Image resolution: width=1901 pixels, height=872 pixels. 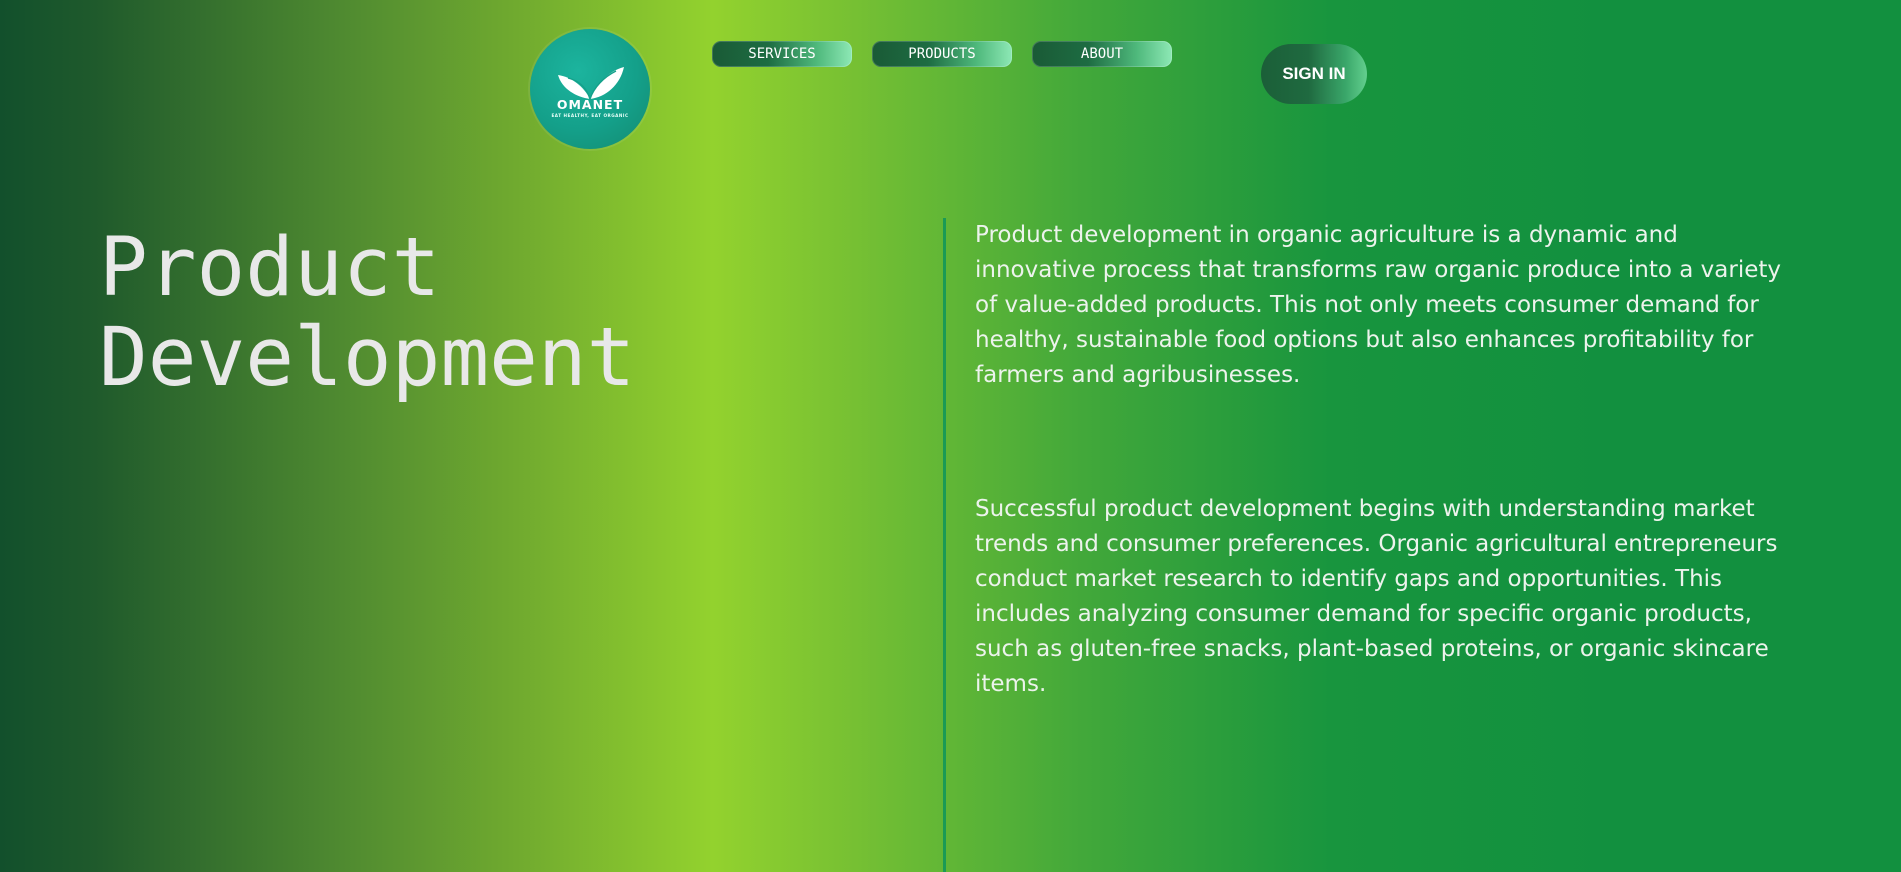 I want to click on nav-products-button: PRODUCTS, so click(x=942, y=54).